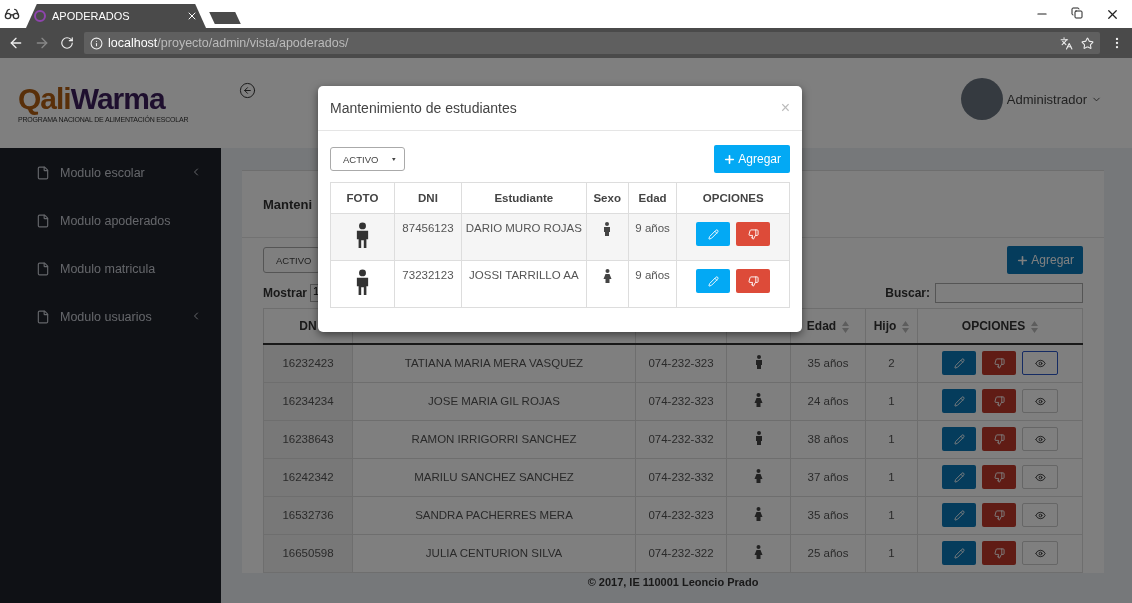 This screenshot has width=1132, height=603. Describe the element at coordinates (981, 99) in the screenshot. I see `avatar` at that location.